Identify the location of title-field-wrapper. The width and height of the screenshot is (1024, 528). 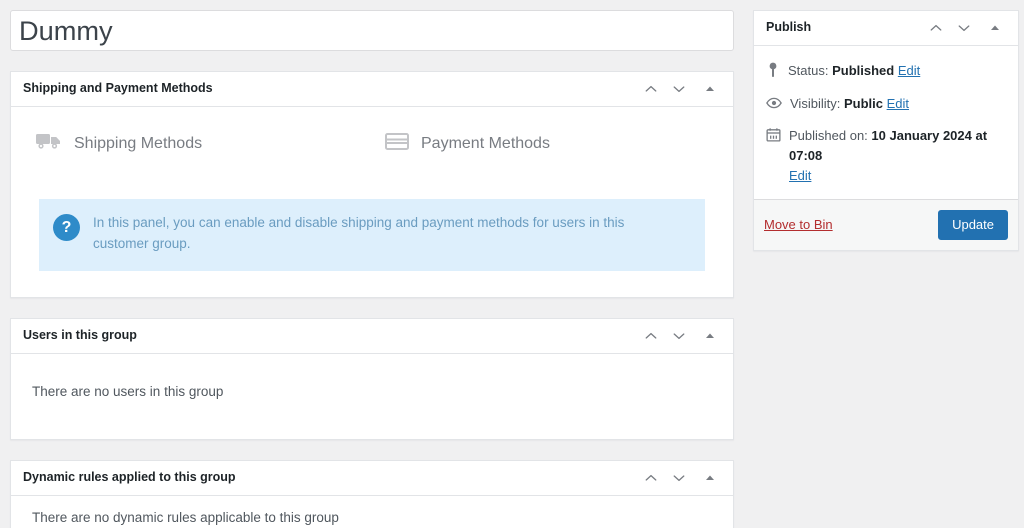
(372, 30).